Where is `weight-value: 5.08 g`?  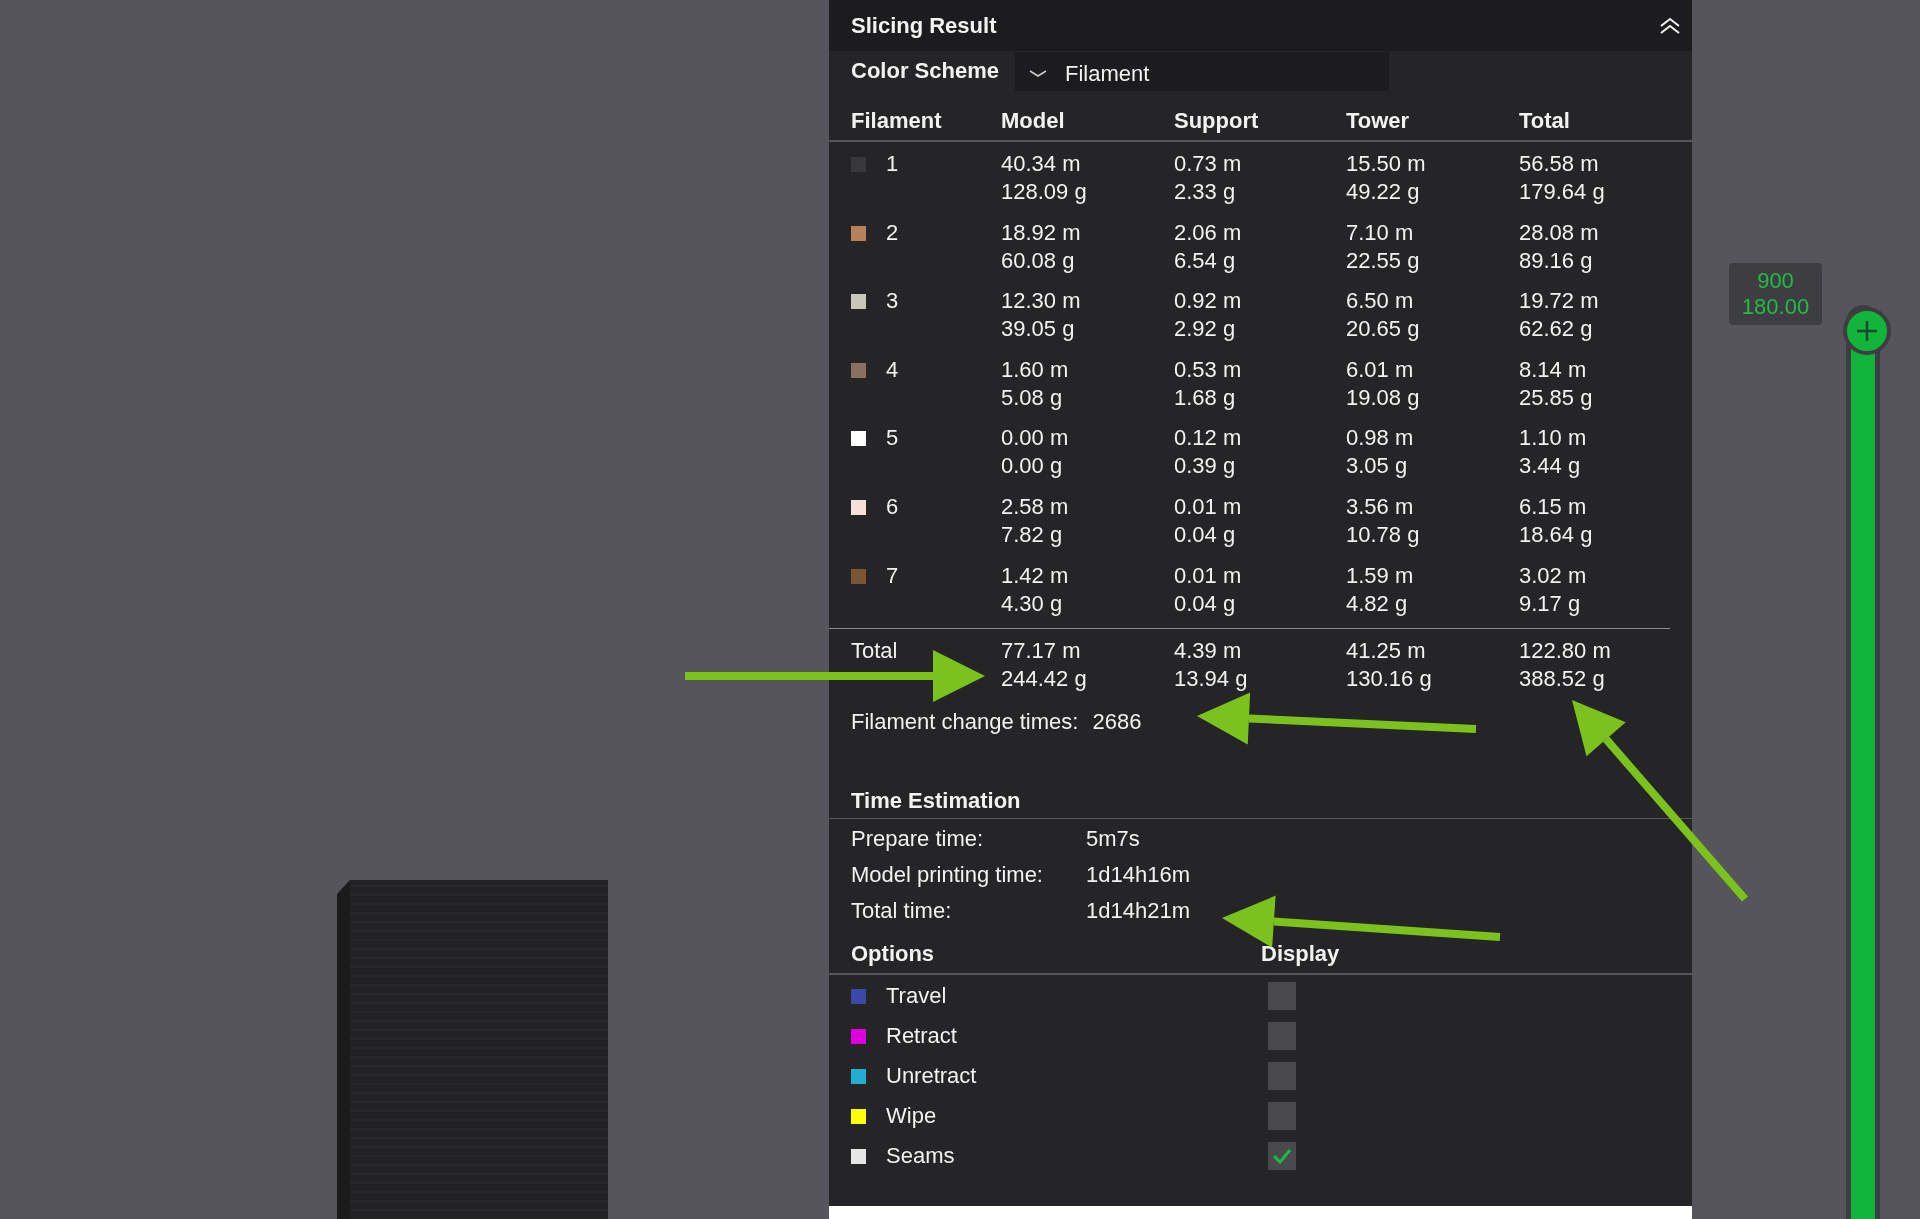
weight-value: 5.08 g is located at coordinates (1032, 397).